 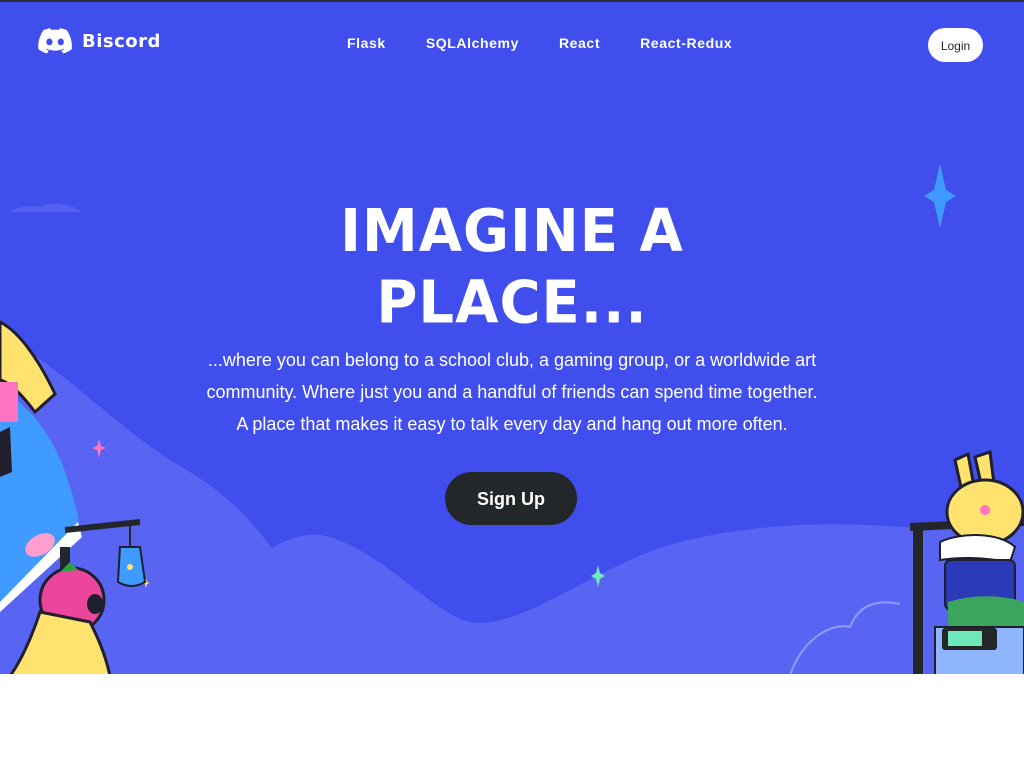 I want to click on brand-home-link: Biscord, so click(x=99, y=41).